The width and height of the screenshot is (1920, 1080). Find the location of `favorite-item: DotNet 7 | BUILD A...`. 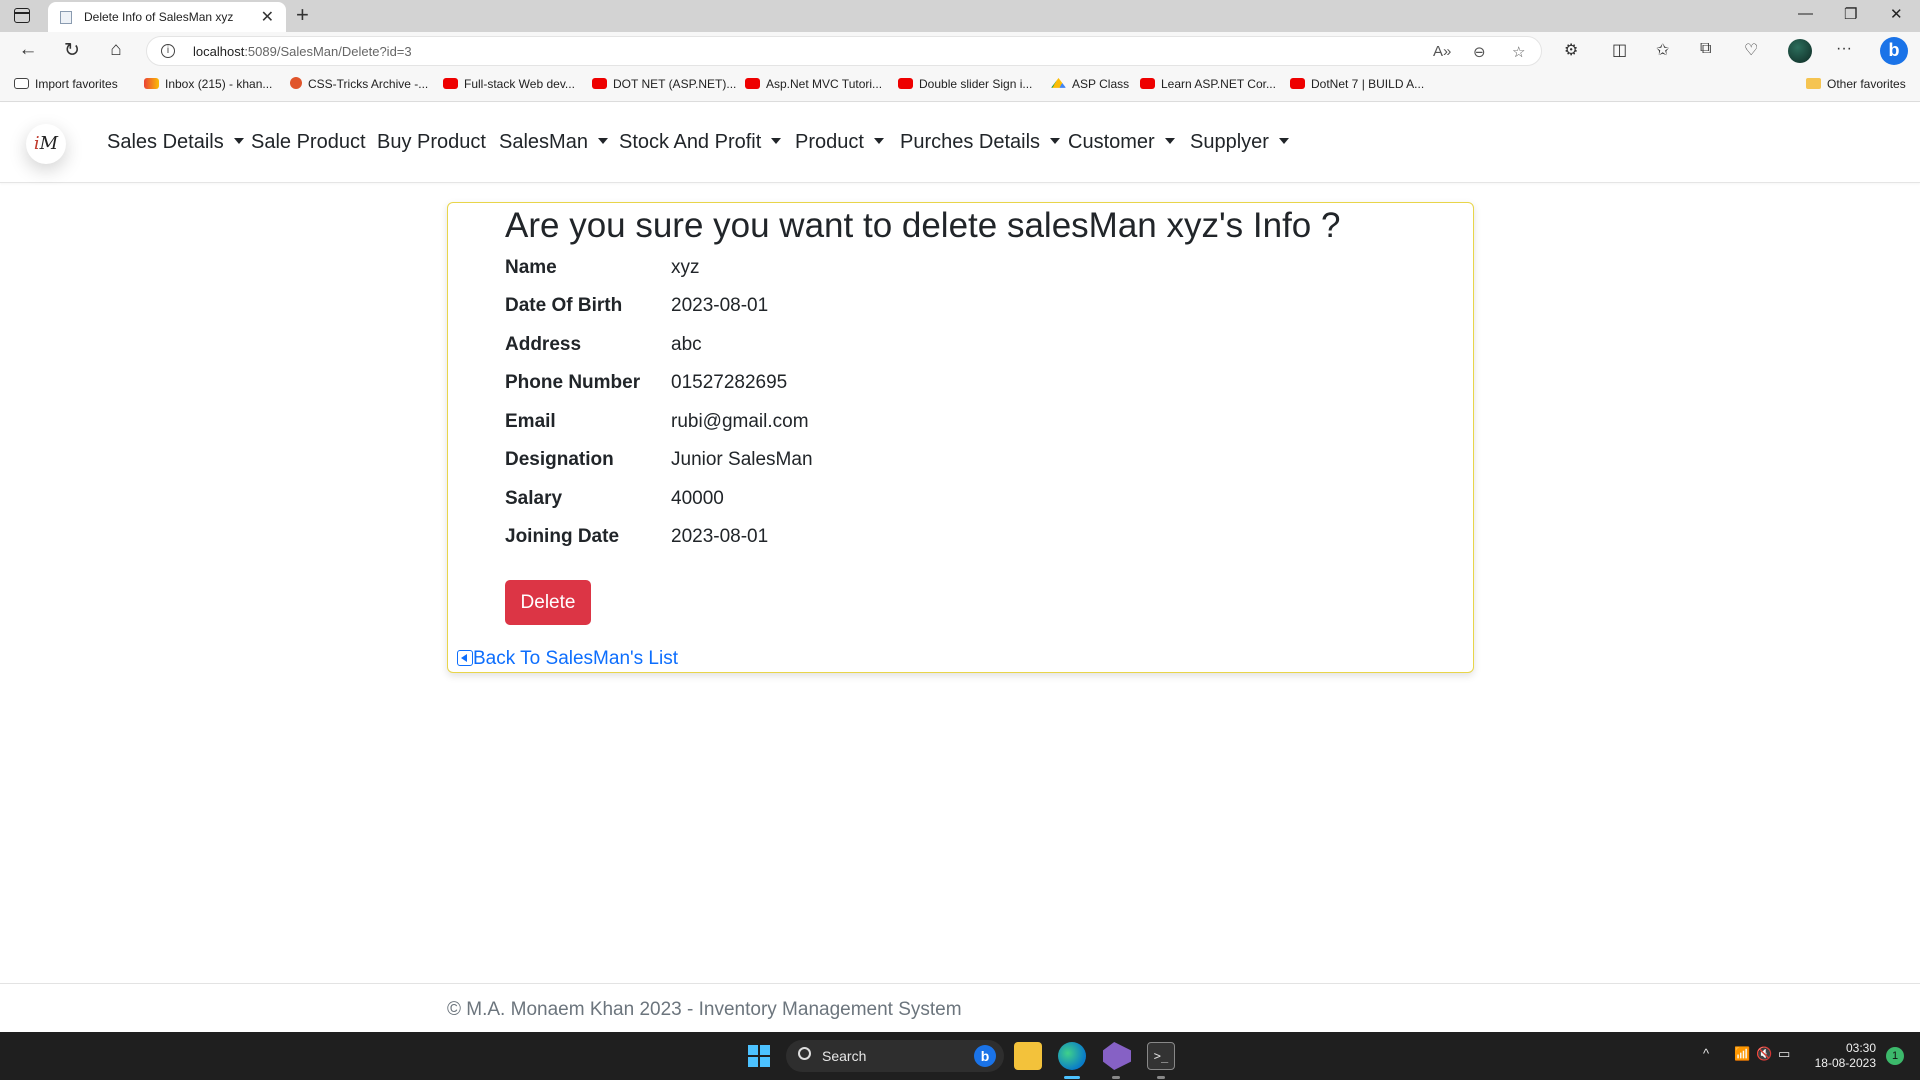

favorite-item: DotNet 7 | BUILD A... is located at coordinates (1357, 84).